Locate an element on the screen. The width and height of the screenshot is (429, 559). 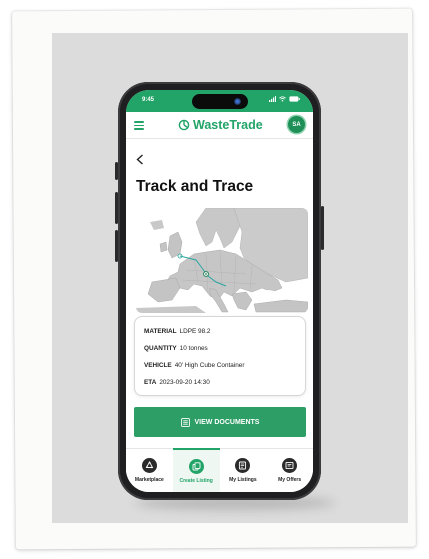
page-title: Track and Trace is located at coordinates (195, 186).